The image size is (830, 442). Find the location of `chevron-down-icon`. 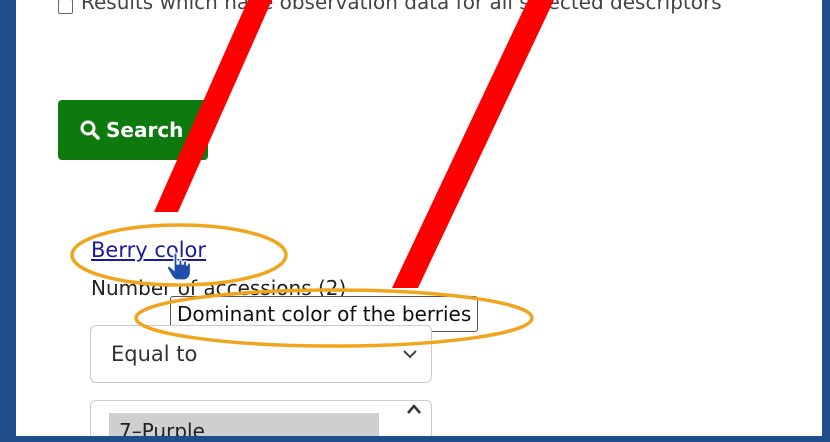

chevron-down-icon is located at coordinates (410, 354).